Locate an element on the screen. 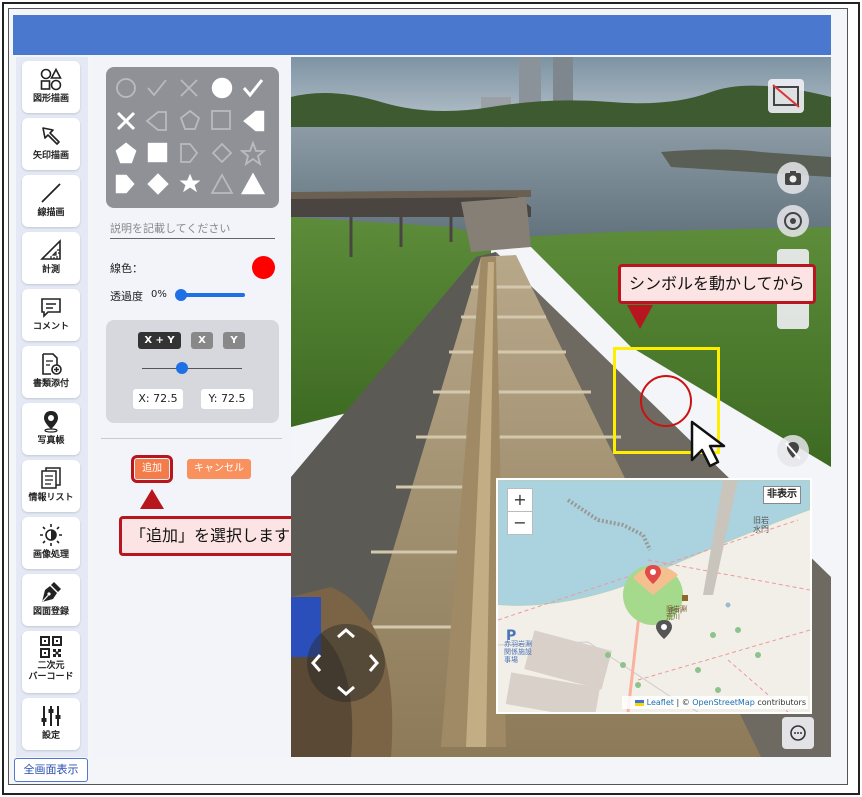 This screenshot has height=797, width=862. hide-map-button: 非表示 is located at coordinates (782, 495).